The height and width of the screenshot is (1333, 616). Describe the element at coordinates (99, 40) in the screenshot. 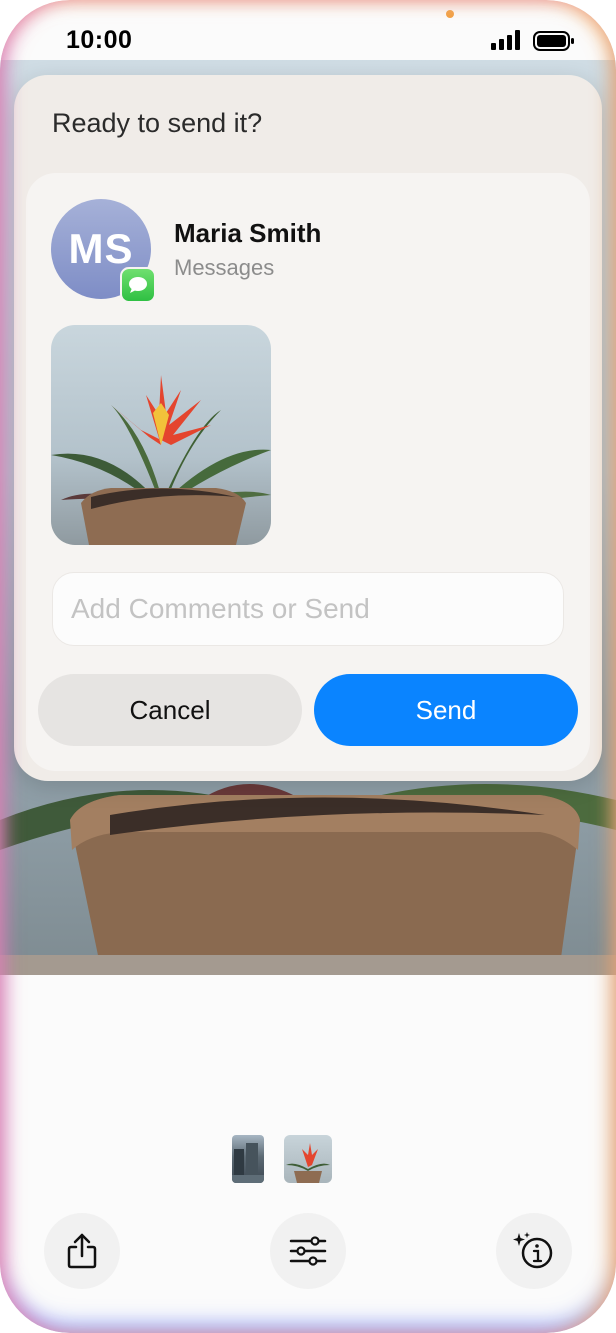

I see `status-time: 10:00` at that location.